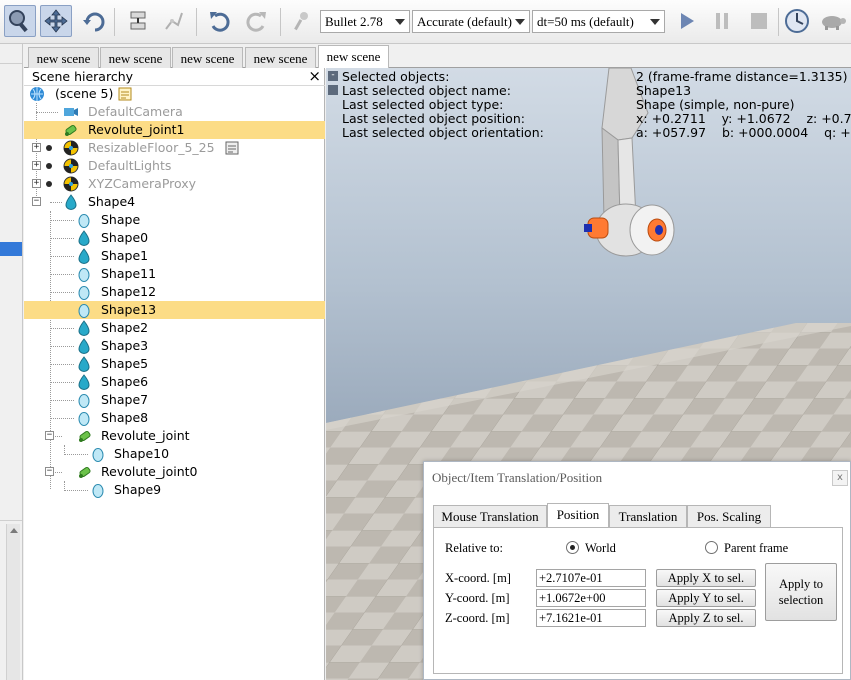  I want to click on assembly-icon, so click(138, 21).